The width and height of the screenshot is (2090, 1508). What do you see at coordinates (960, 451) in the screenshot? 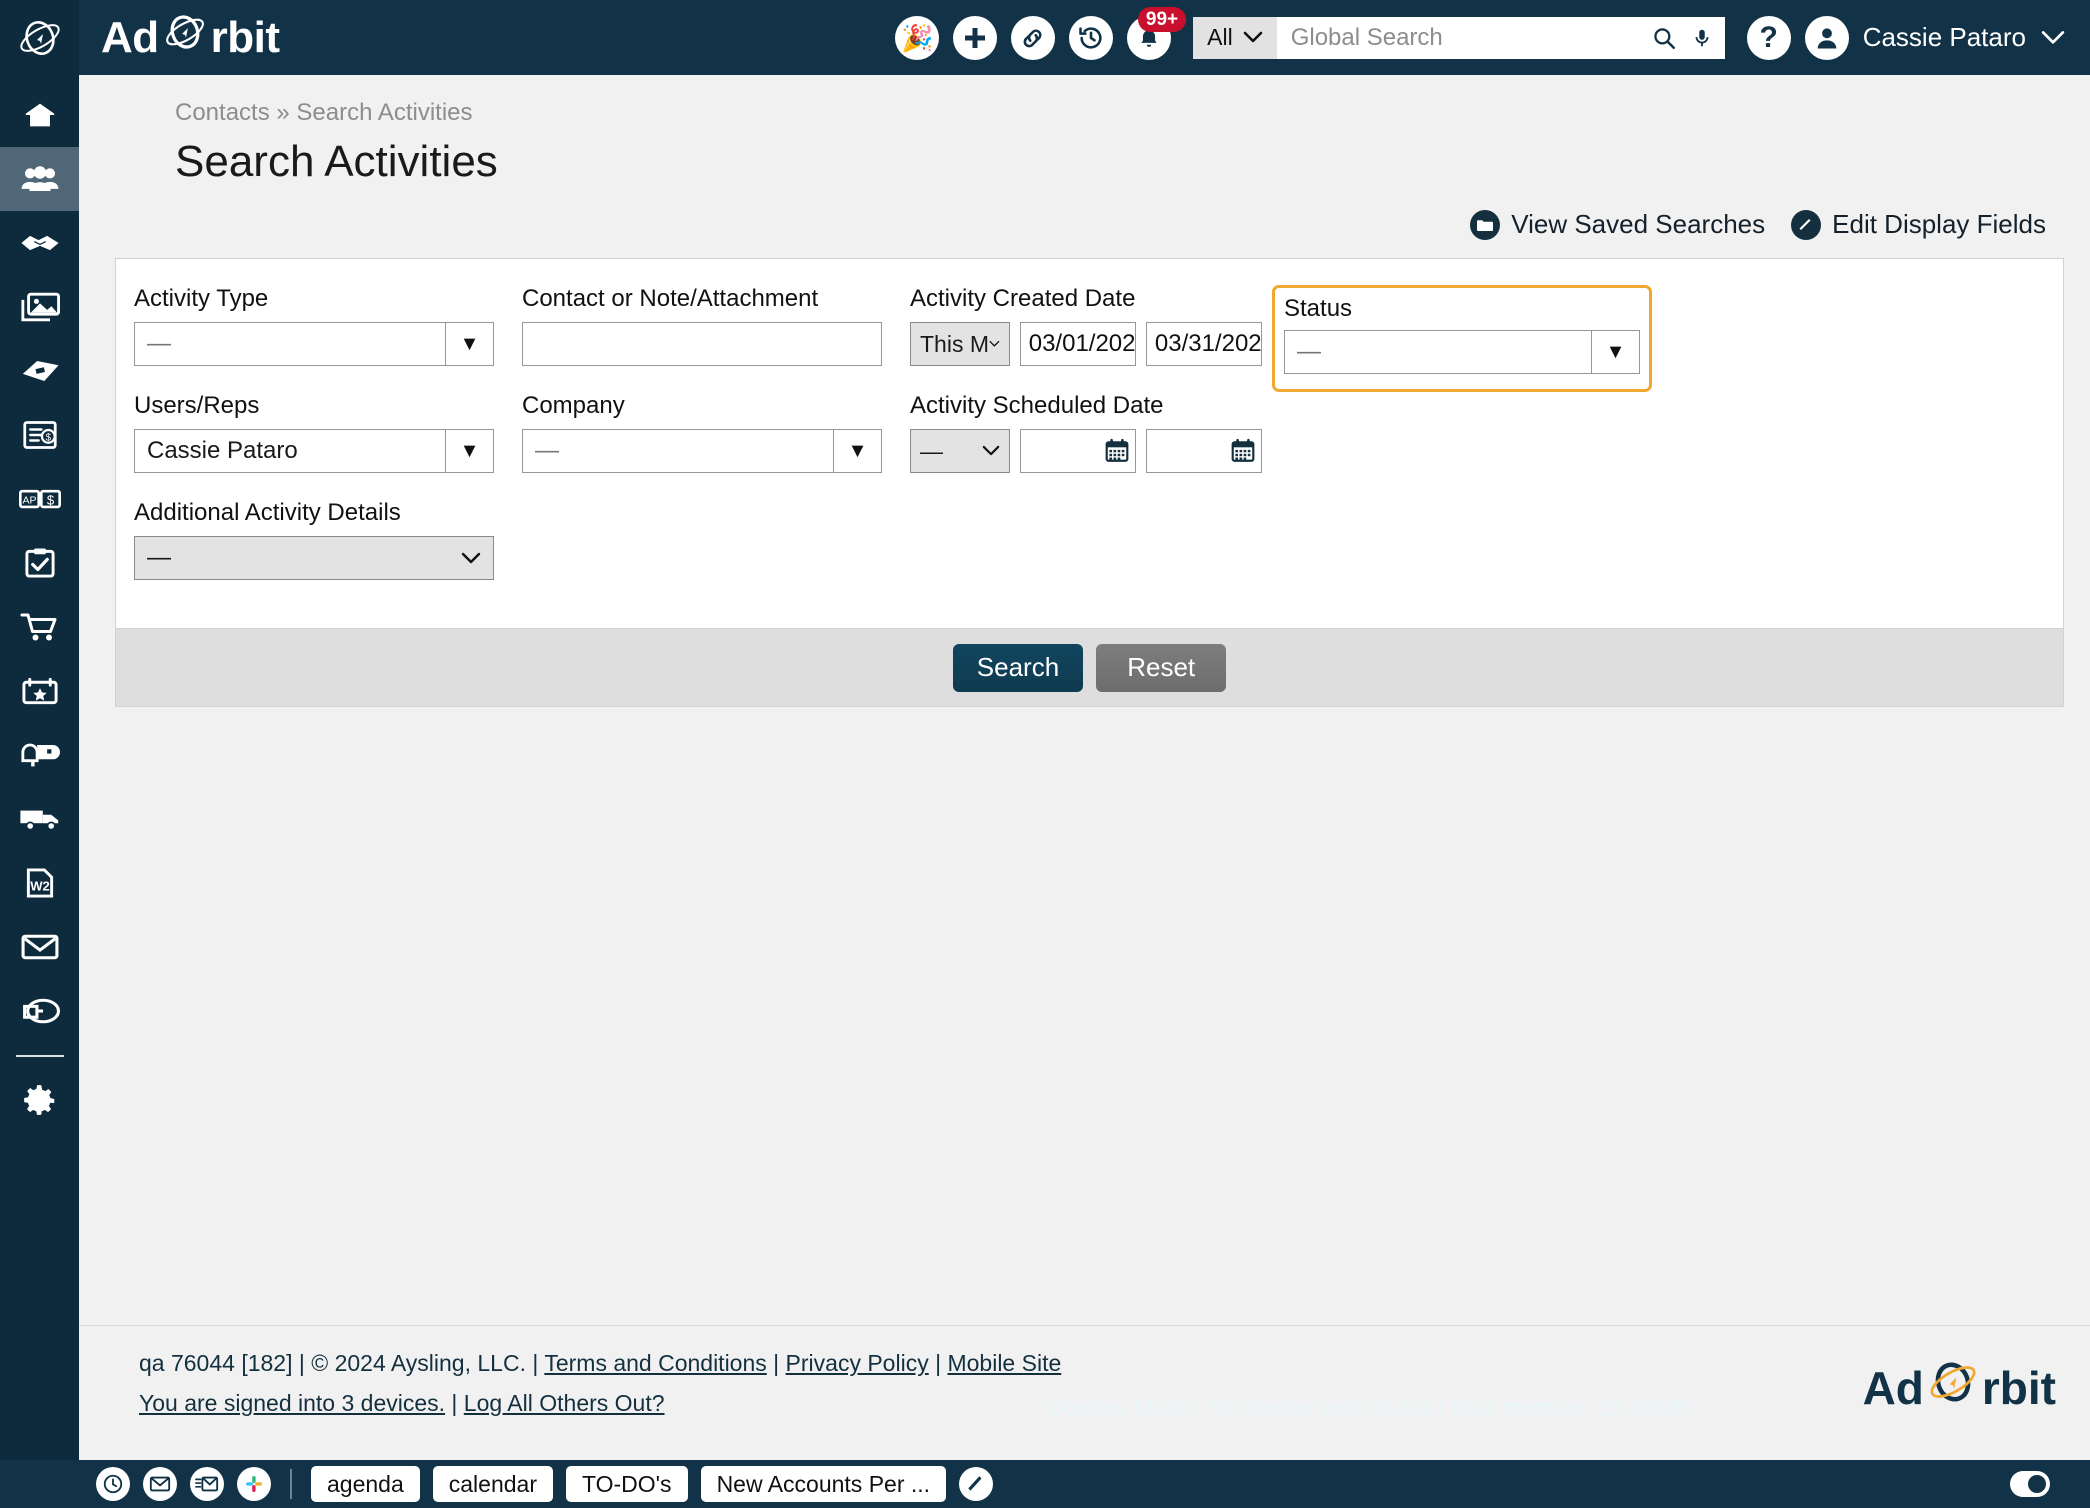
I see `activity-scheduled-date-range-select: —` at bounding box center [960, 451].